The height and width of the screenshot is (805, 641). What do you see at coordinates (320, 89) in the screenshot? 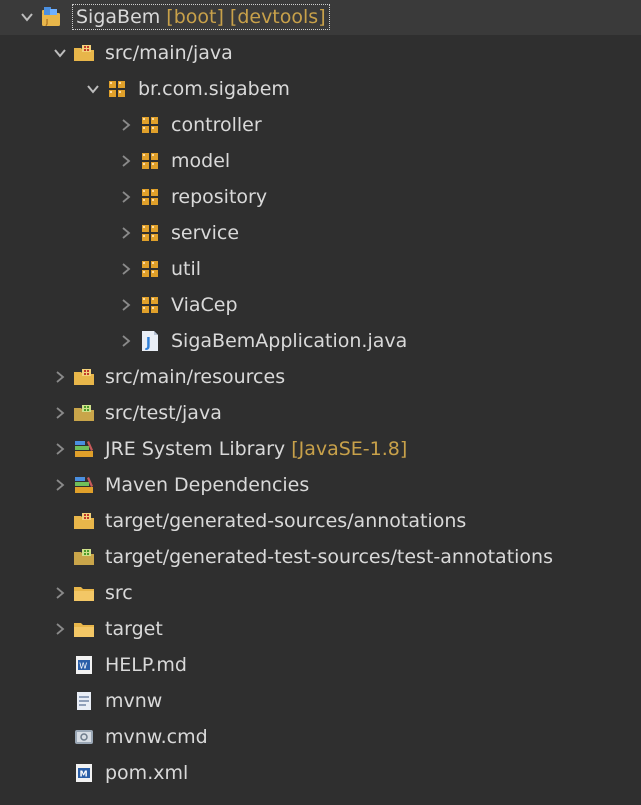
I see `tree-item-br-com-sigabem: br.com.sigabem` at bounding box center [320, 89].